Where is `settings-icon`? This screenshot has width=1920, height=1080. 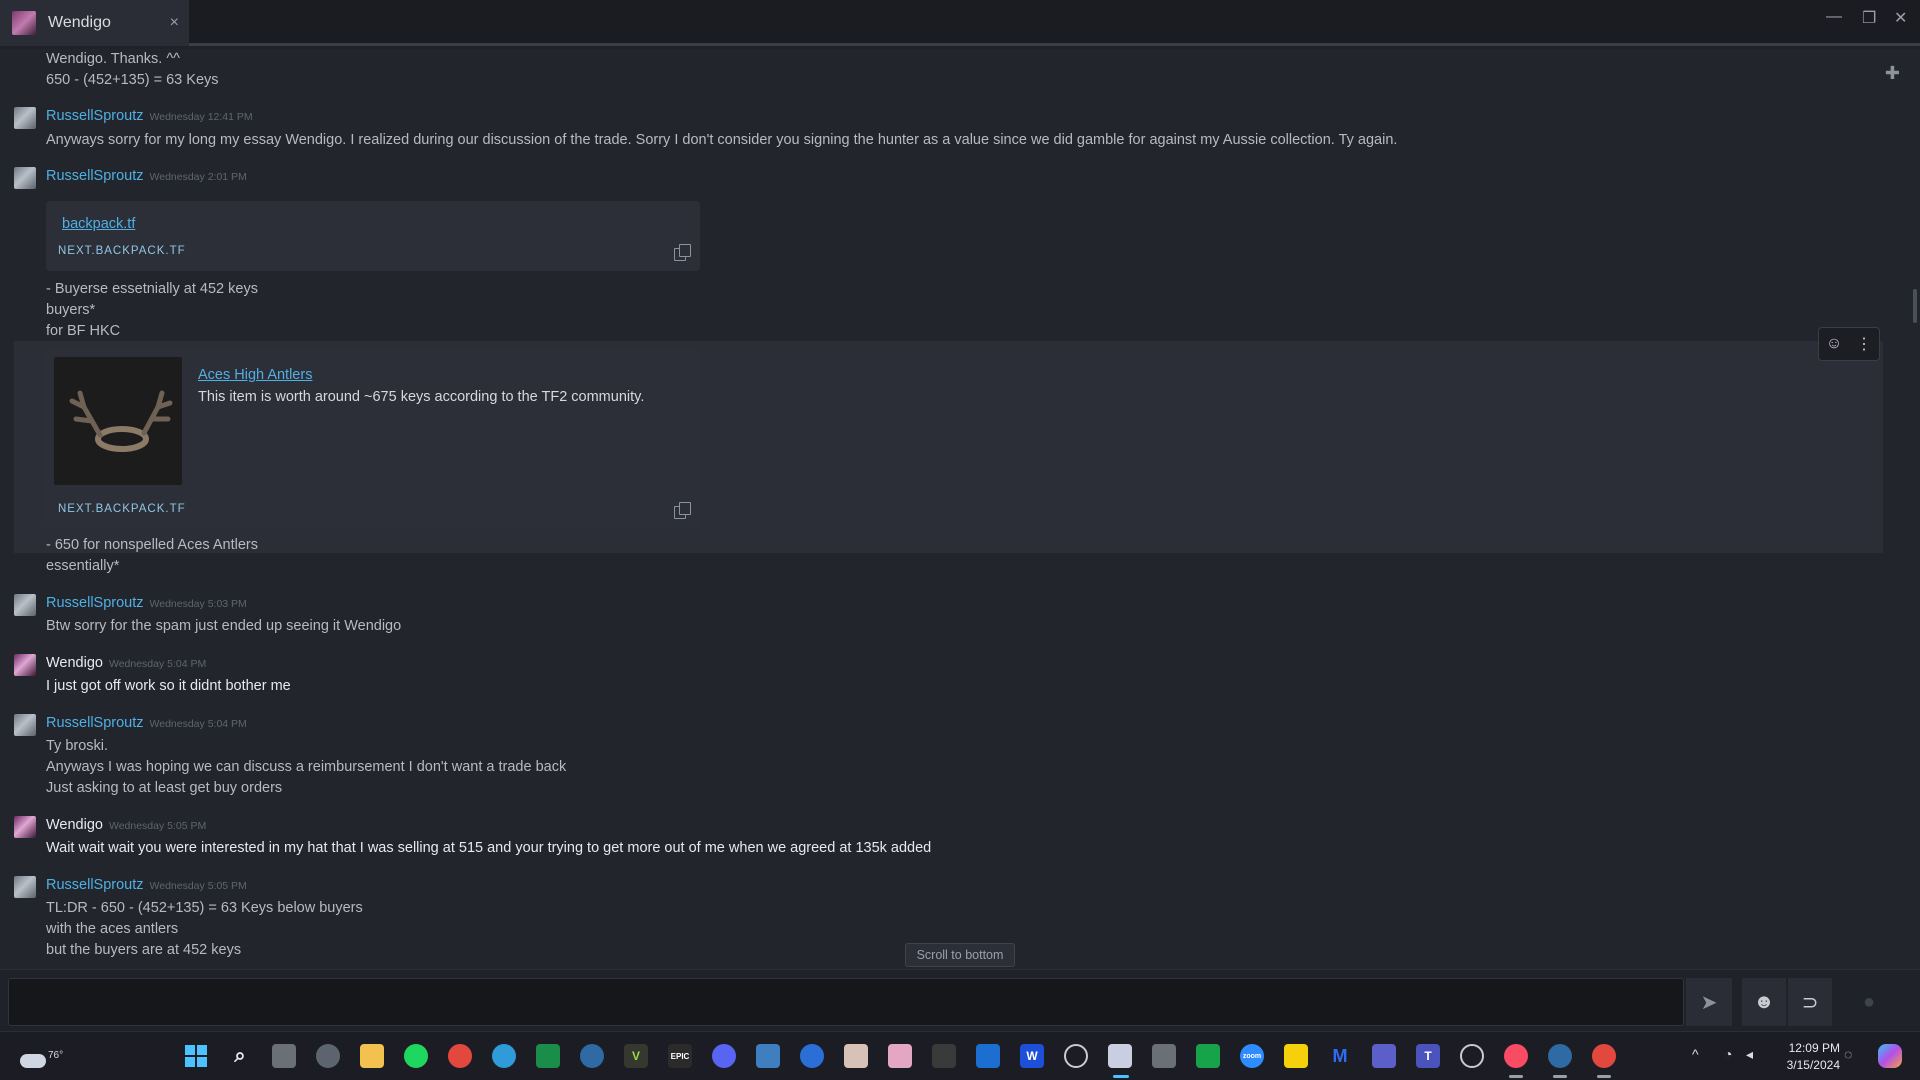 settings-icon is located at coordinates (328, 1056).